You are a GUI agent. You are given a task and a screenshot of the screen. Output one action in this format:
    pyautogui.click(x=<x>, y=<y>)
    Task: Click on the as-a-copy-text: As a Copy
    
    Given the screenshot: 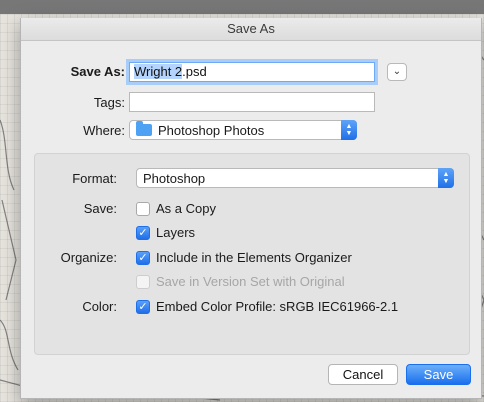 What is the action you would take?
    pyautogui.click(x=186, y=208)
    